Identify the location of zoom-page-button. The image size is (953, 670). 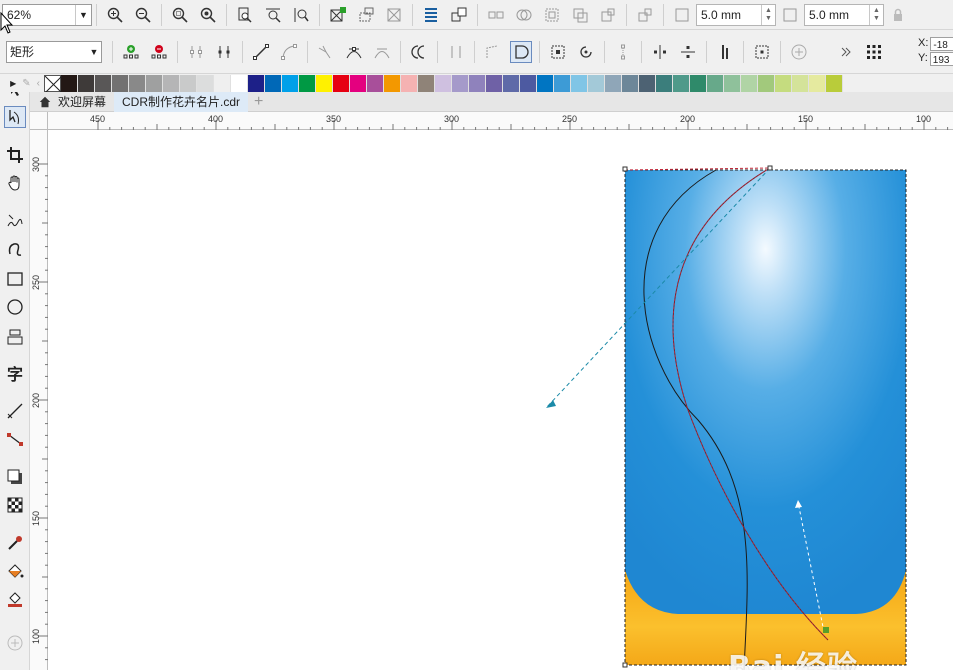
(245, 15).